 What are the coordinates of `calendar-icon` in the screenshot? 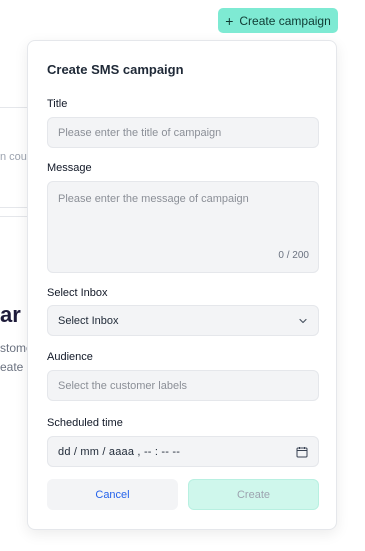 It's located at (302, 452).